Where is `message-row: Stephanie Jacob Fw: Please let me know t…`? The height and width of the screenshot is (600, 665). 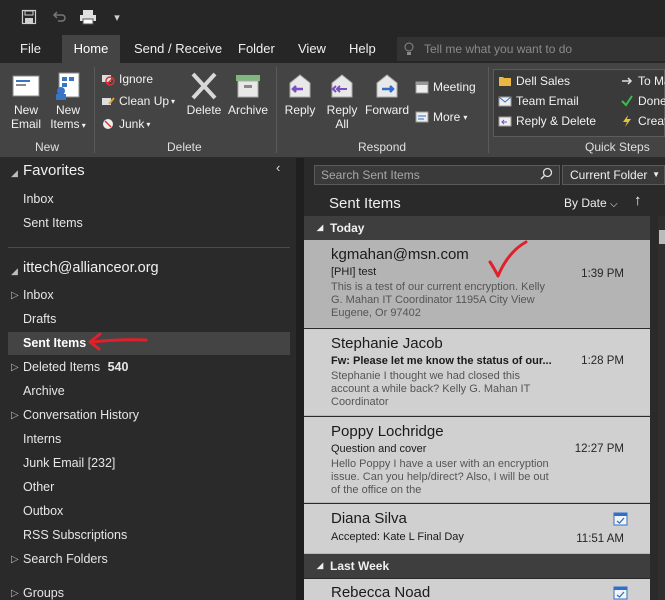 message-row: Stephanie Jacob Fw: Please let me know t… is located at coordinates (477, 372).